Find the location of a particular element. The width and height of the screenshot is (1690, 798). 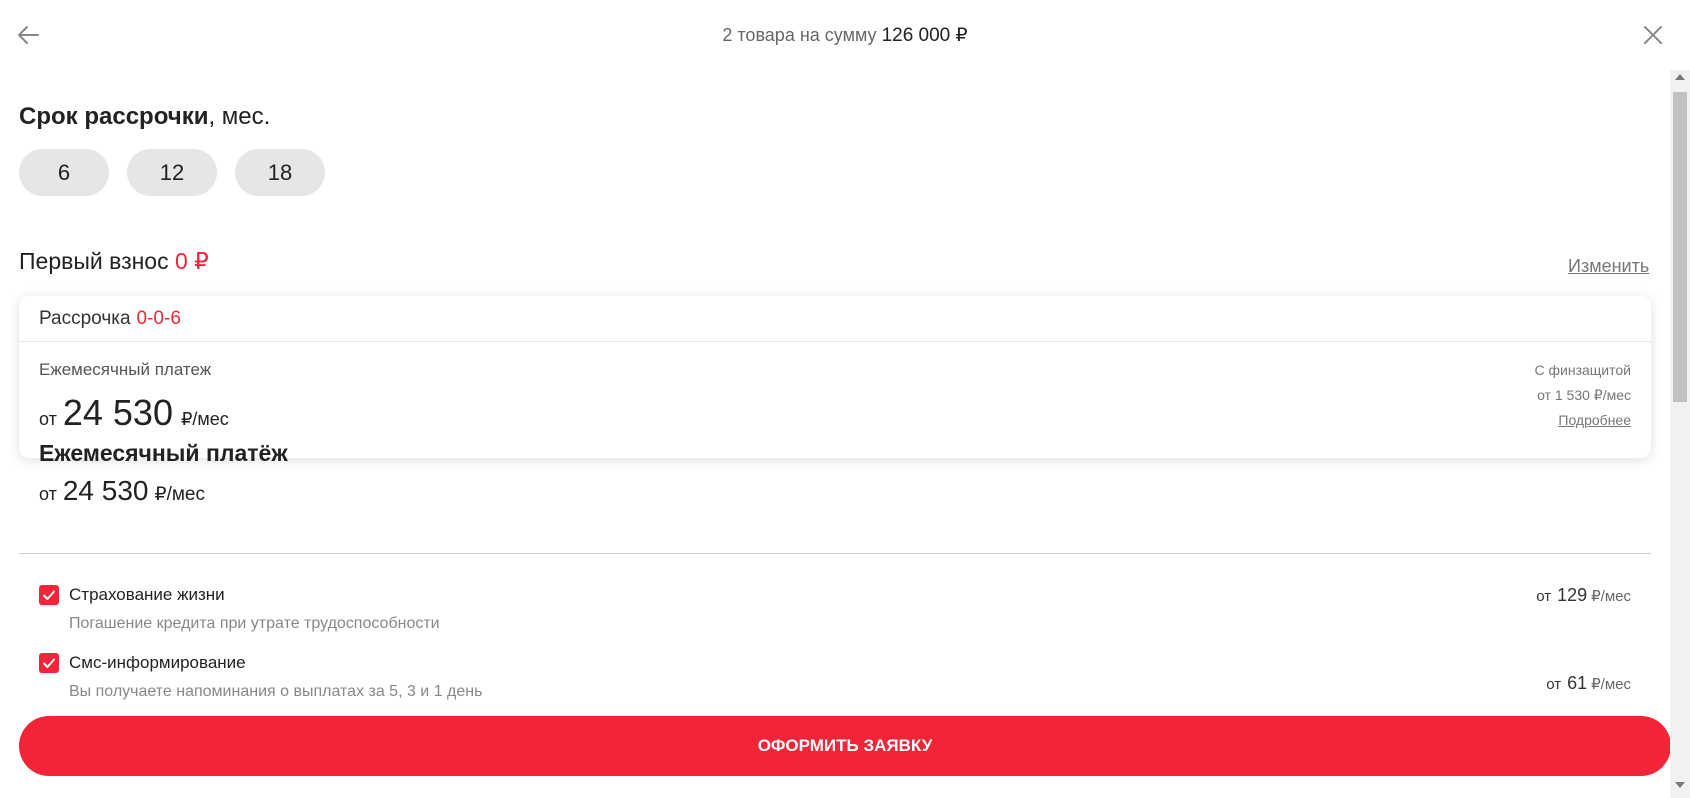

sms-notifications-checkbox is located at coordinates (49, 663).